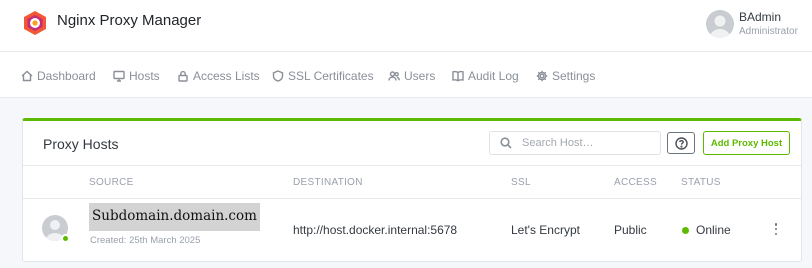 The height and width of the screenshot is (268, 812). What do you see at coordinates (776, 229) in the screenshot?
I see `row-actions-menu-icon` at bounding box center [776, 229].